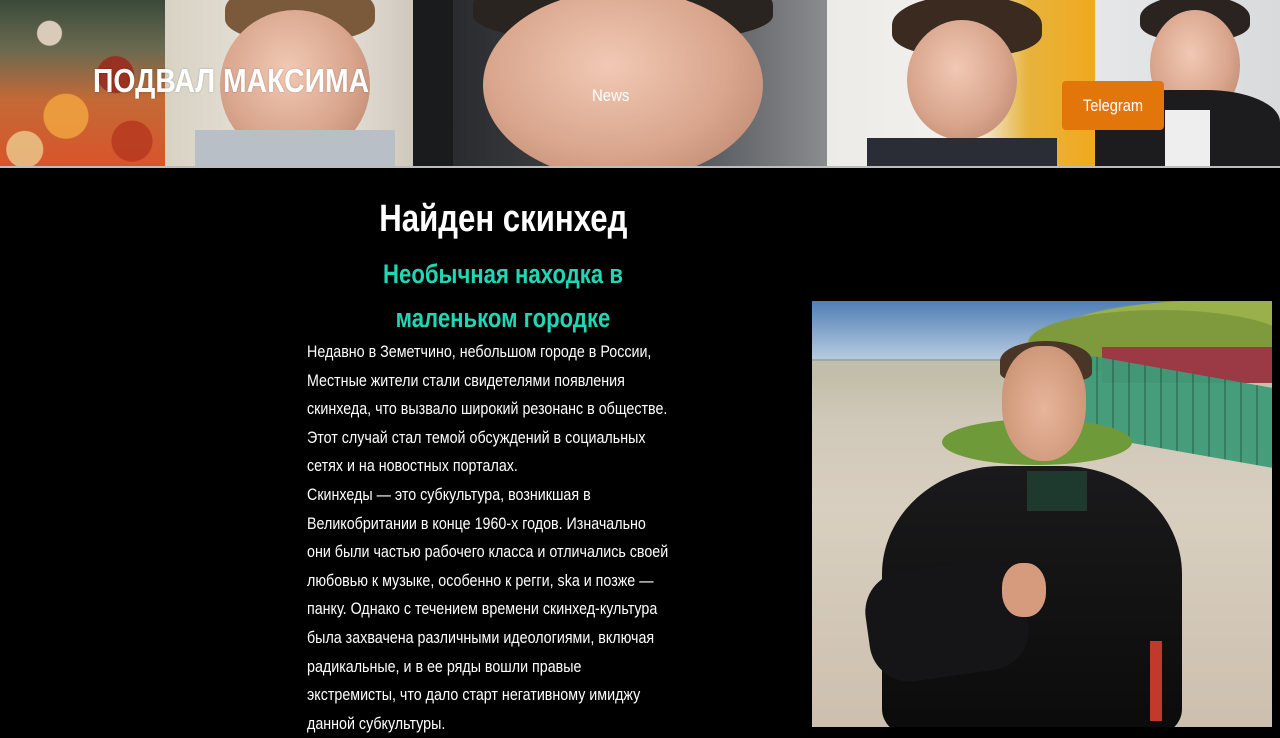 This screenshot has width=1280, height=738. Describe the element at coordinates (231, 81) in the screenshot. I see `site-title: ПОДВАЛ МАКСИМА` at that location.